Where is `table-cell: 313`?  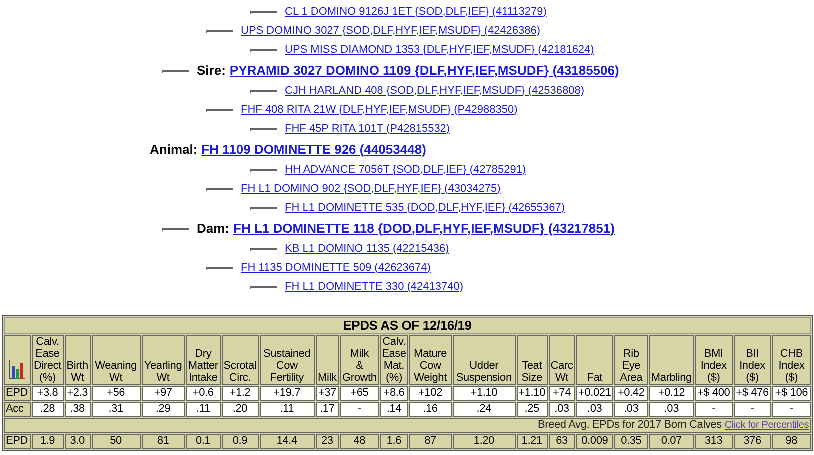 table-cell: 313 is located at coordinates (713, 441).